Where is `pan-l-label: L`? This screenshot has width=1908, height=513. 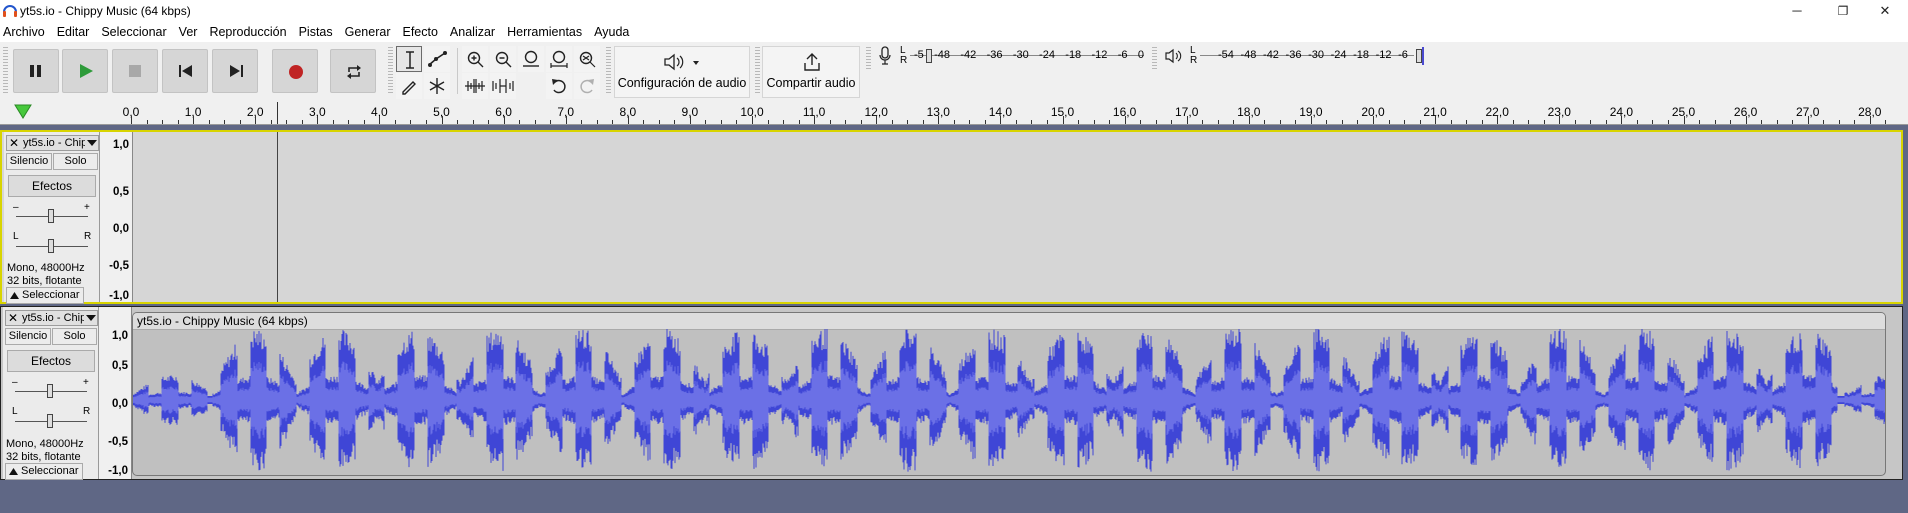
pan-l-label: L is located at coordinates (16, 236).